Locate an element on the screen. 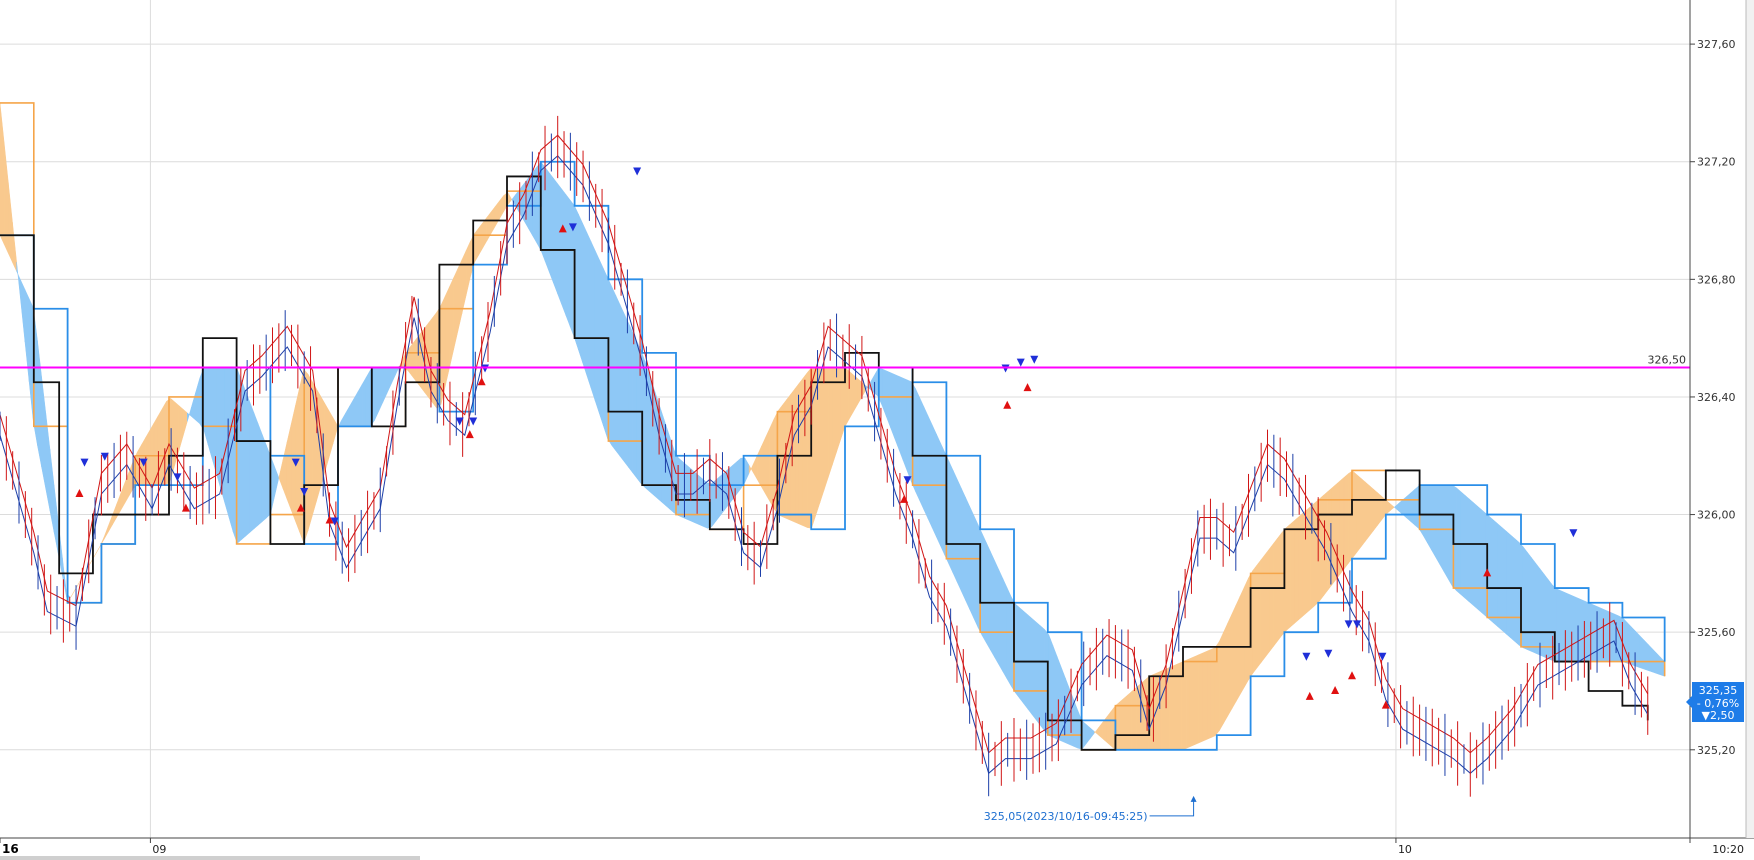 This screenshot has height=860, width=1754. x-tick-label: 09 is located at coordinates (159, 849).